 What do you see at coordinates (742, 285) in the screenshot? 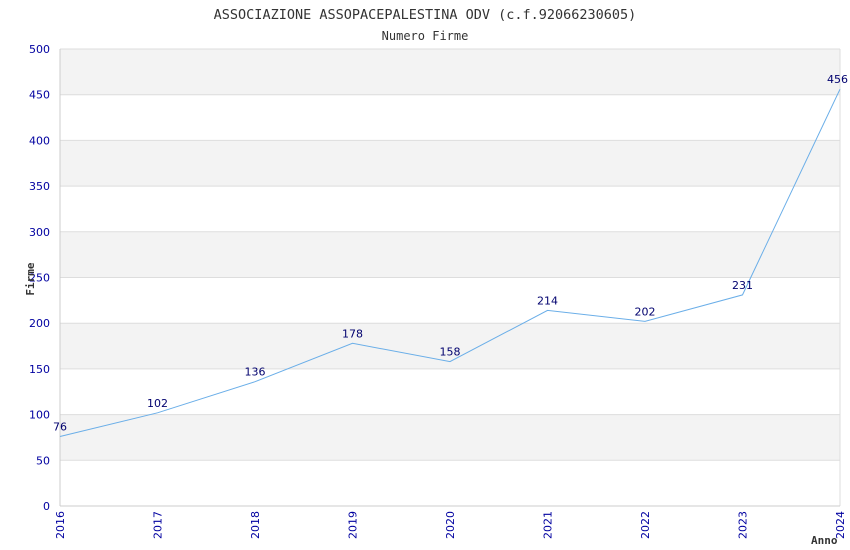
I see `data-label: 231` at bounding box center [742, 285].